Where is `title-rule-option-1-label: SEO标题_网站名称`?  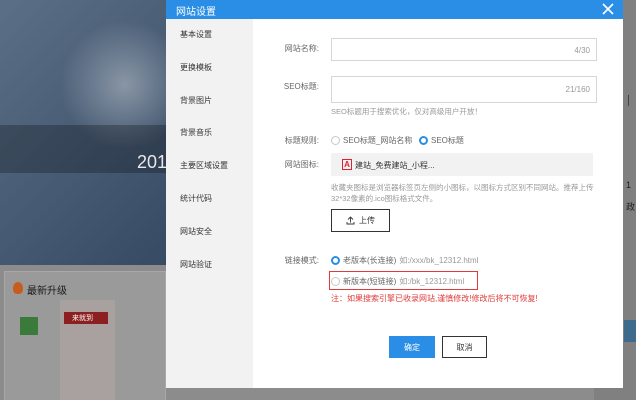 title-rule-option-1-label: SEO标题_网站名称 is located at coordinates (378, 140).